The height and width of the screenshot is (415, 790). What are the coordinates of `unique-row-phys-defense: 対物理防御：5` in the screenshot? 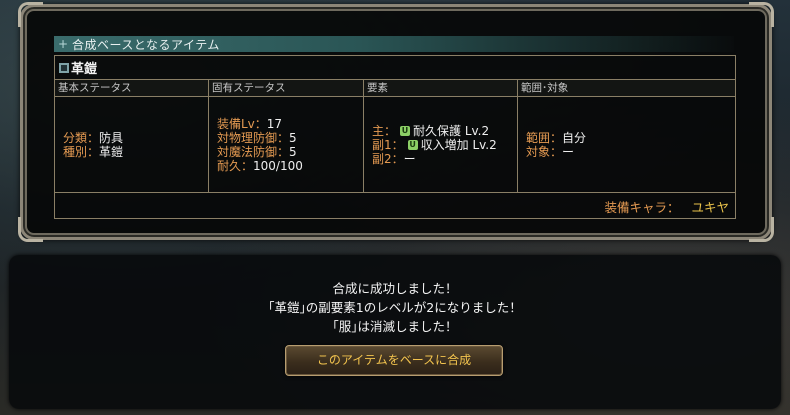 It's located at (257, 137).